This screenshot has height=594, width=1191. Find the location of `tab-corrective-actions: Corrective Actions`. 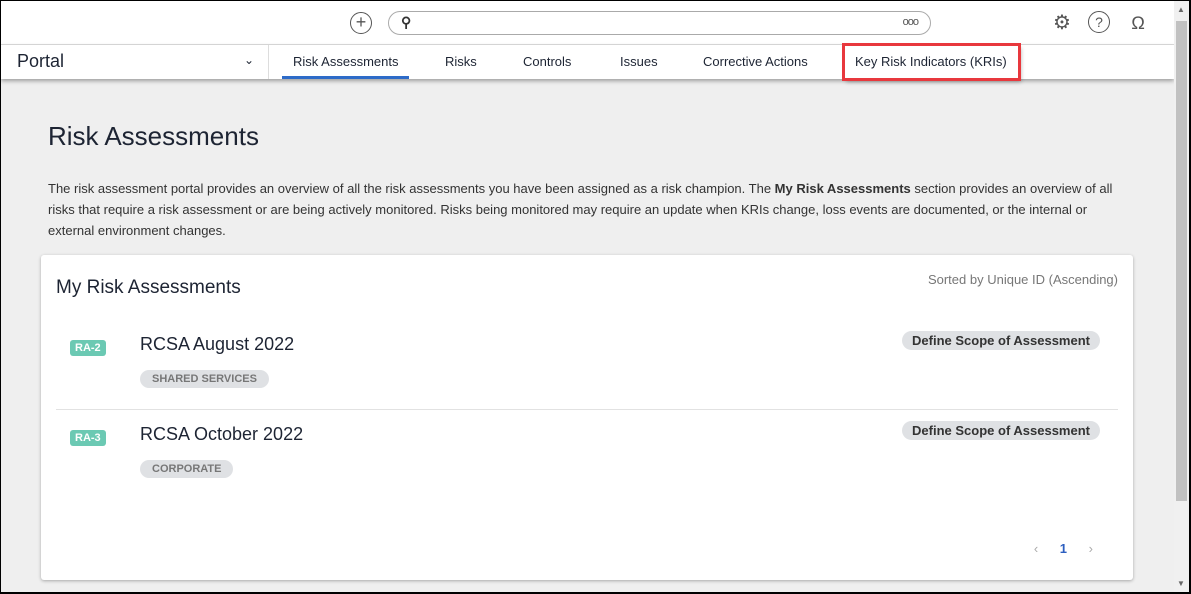

tab-corrective-actions: Corrective Actions is located at coordinates (755, 62).